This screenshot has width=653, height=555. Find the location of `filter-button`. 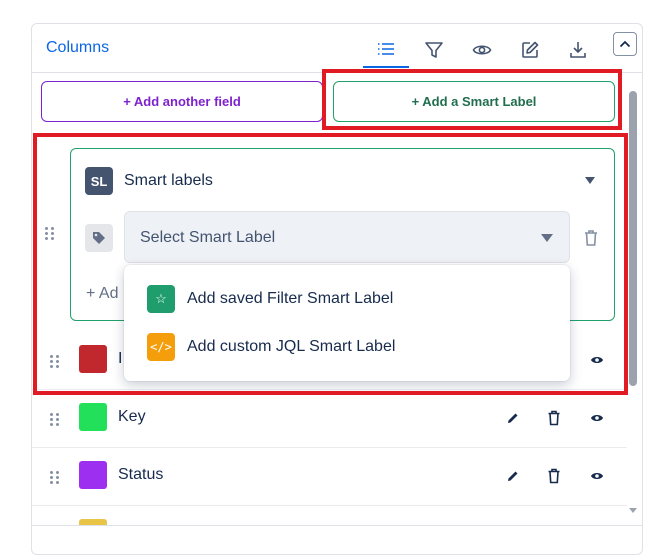

filter-button is located at coordinates (434, 50).